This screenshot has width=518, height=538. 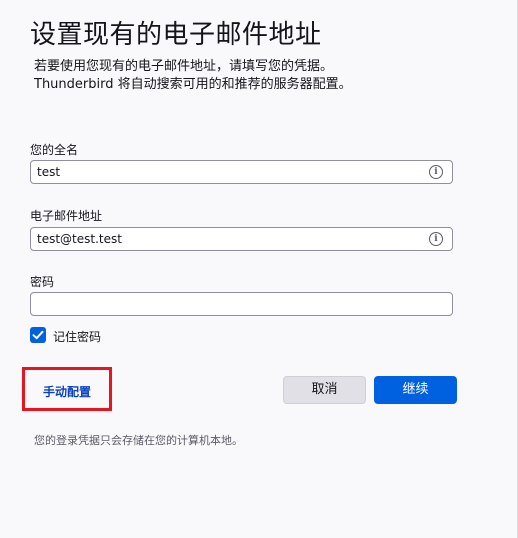 What do you see at coordinates (138, 440) in the screenshot?
I see `credentials-footnote: 您的登录凭据只会存储在您的计算机本地。` at bounding box center [138, 440].